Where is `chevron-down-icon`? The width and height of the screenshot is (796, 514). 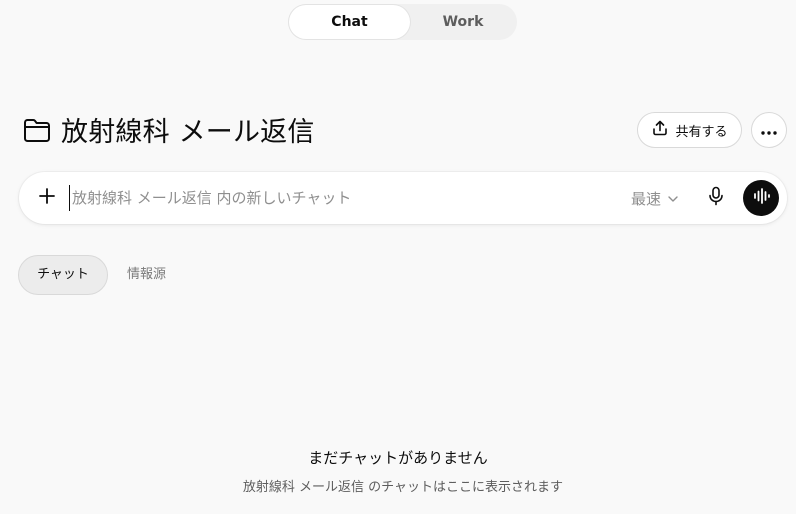
chevron-down-icon is located at coordinates (673, 198).